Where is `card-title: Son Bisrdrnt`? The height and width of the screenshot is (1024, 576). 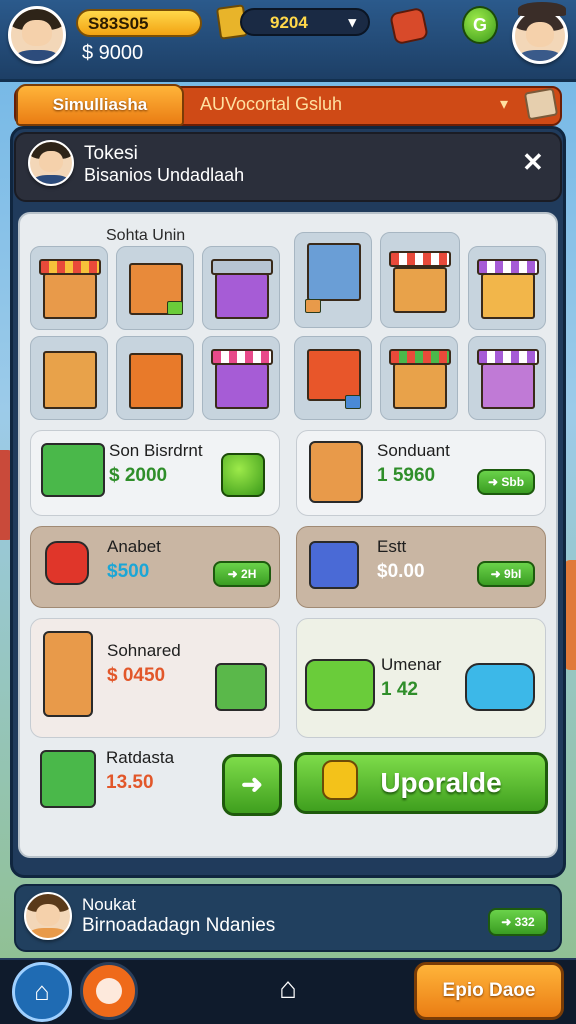 card-title: Son Bisrdrnt is located at coordinates (156, 450).